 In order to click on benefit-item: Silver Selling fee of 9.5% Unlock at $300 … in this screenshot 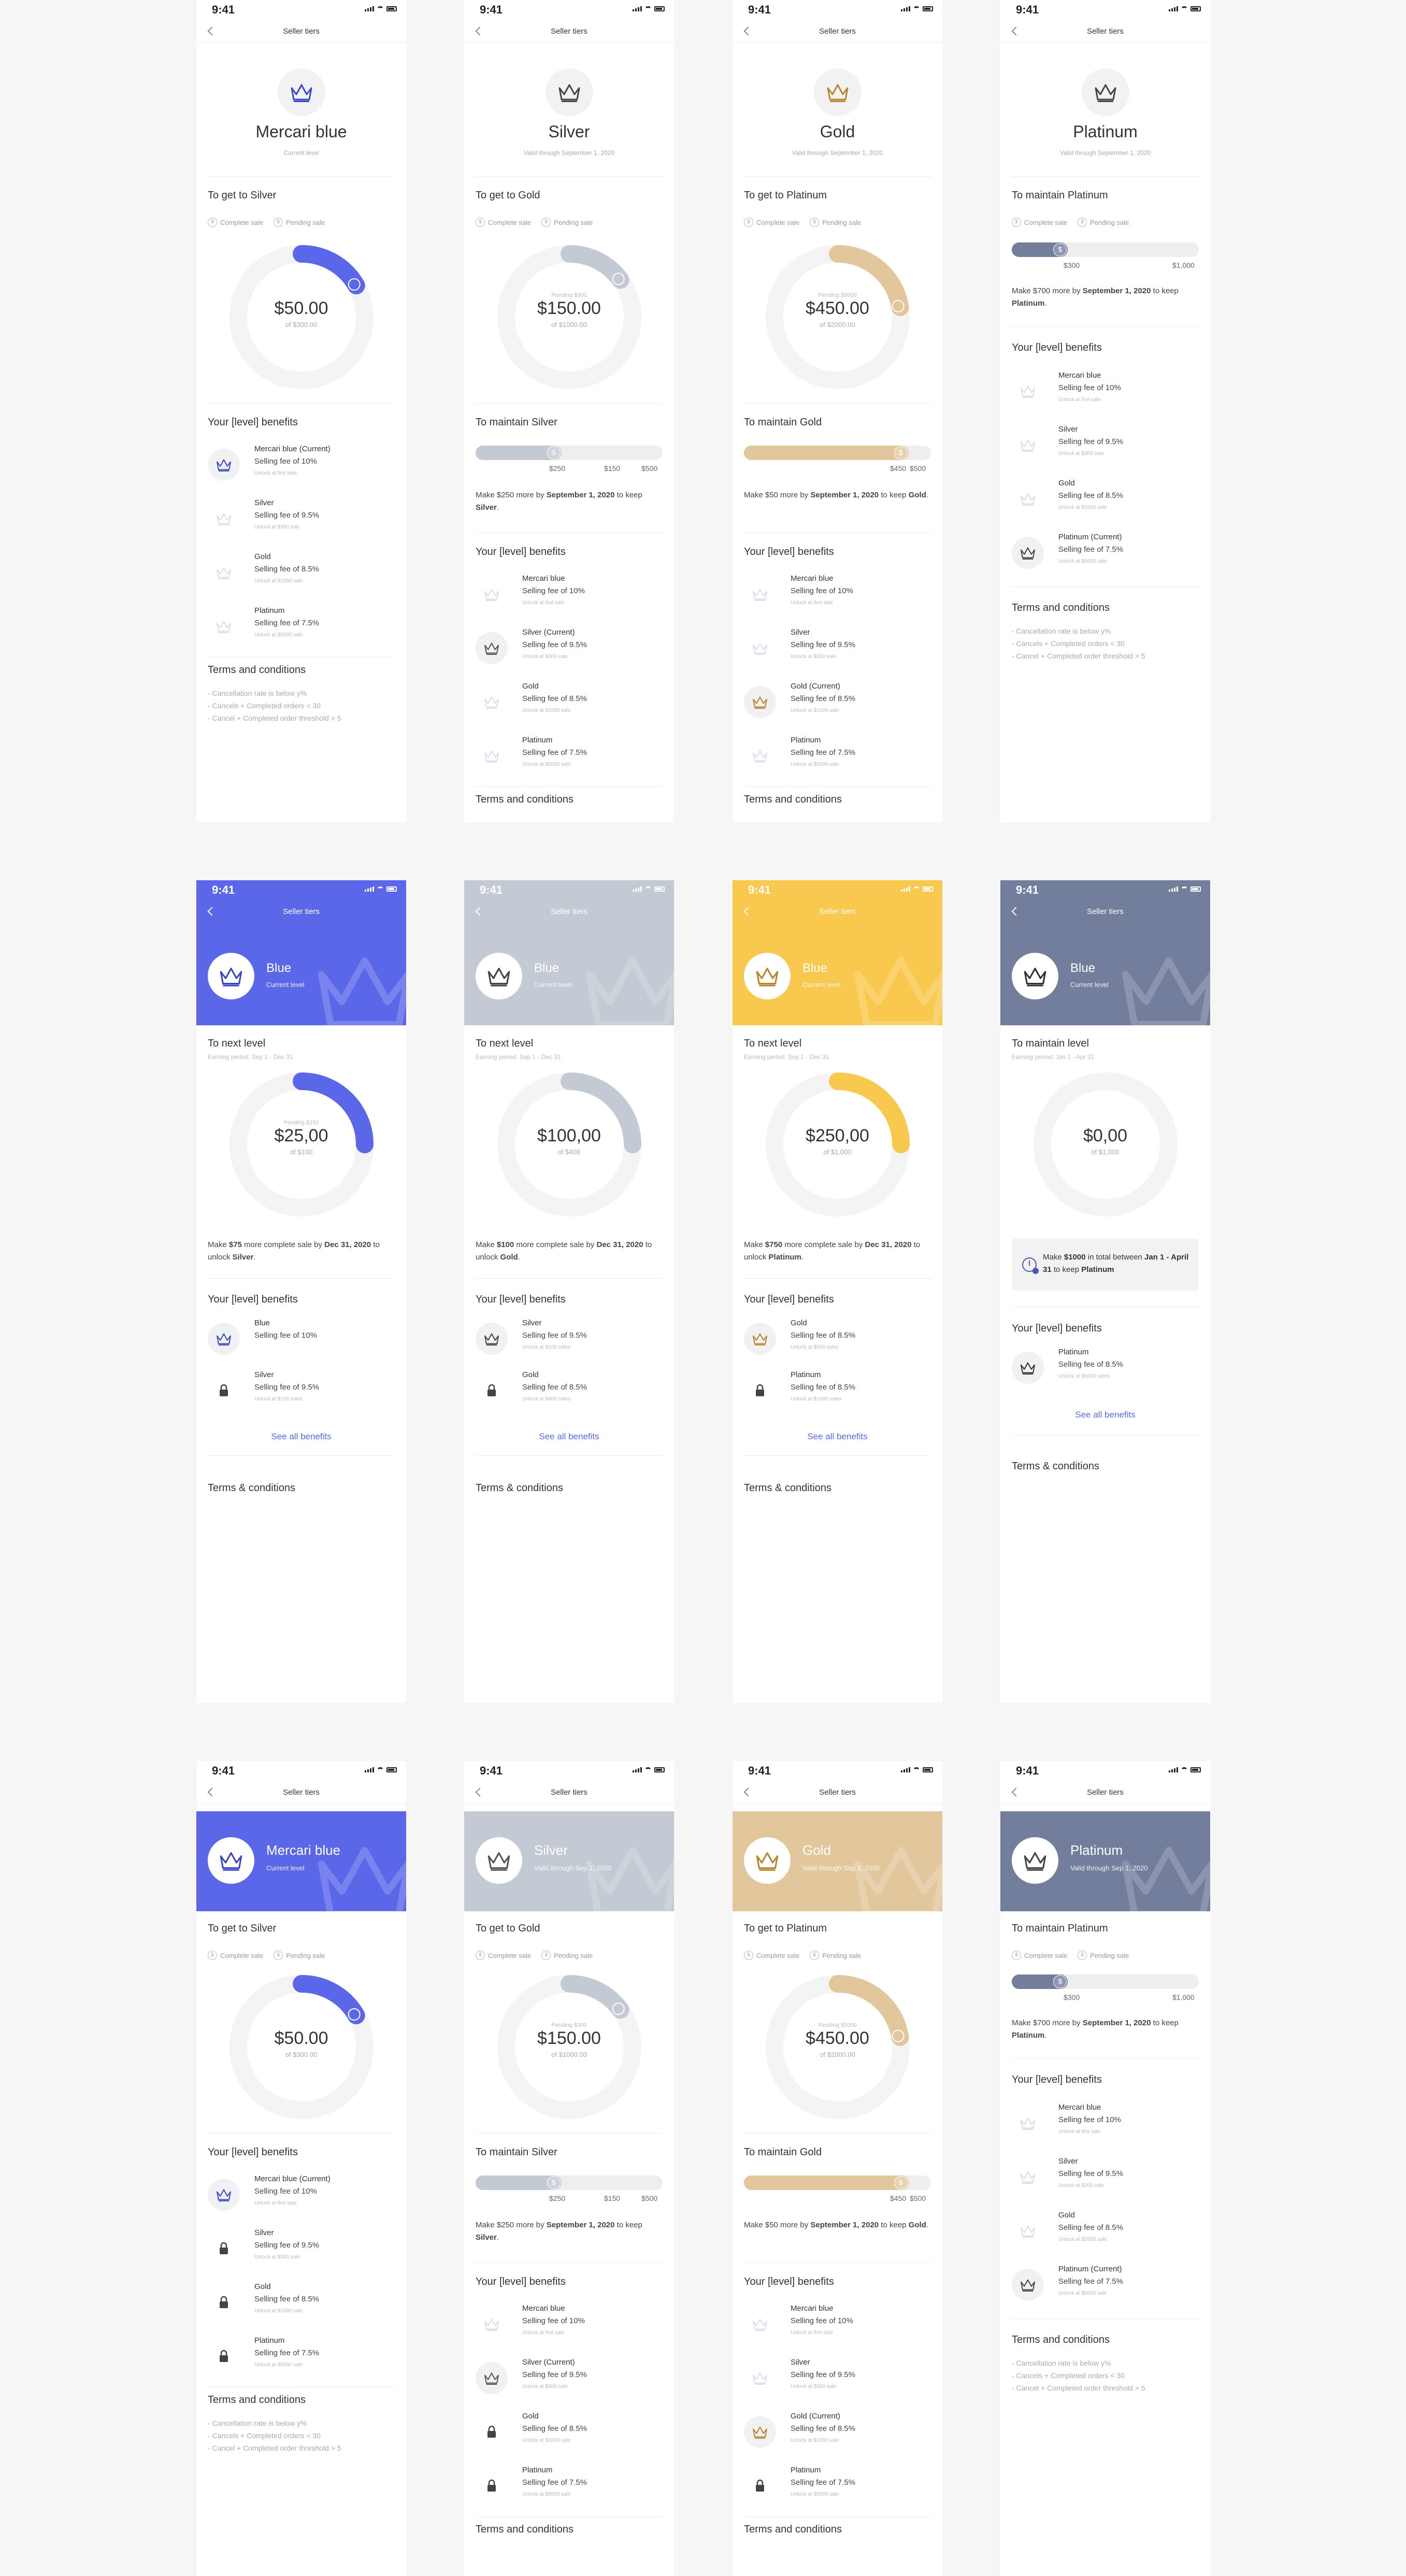, I will do `click(301, 521)`.